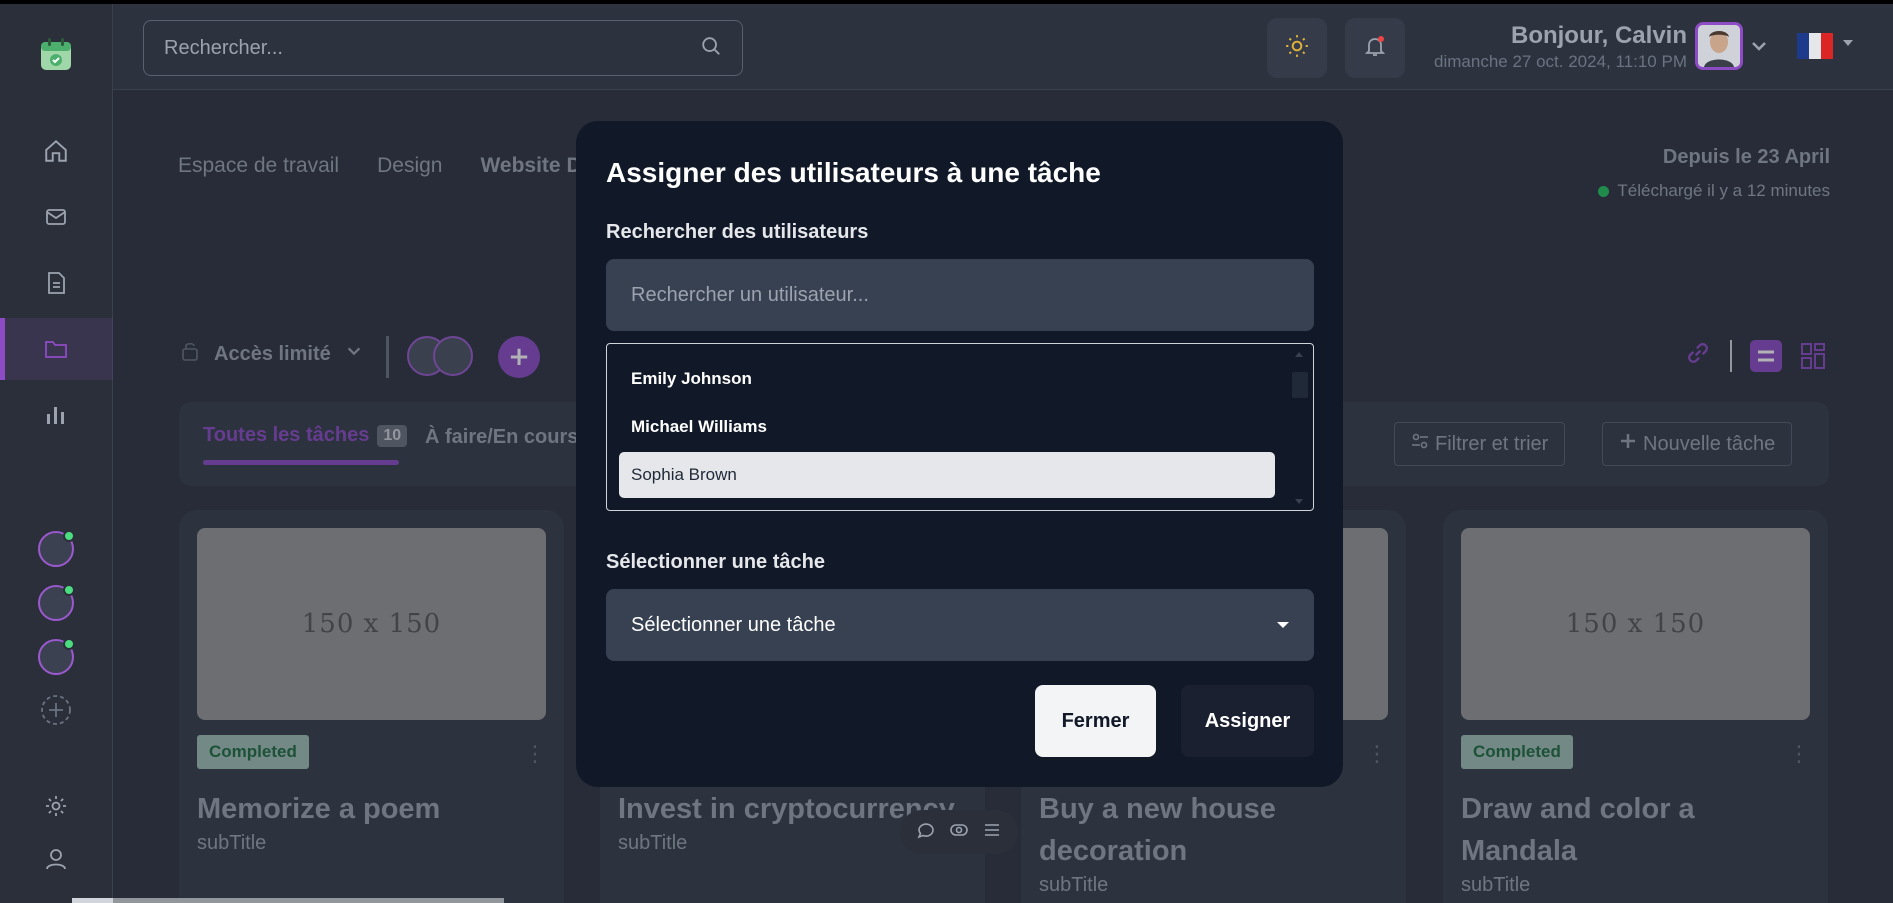 Image resolution: width=1893 pixels, height=903 pixels. Describe the element at coordinates (56, 54) in the screenshot. I see `calendar-logo-icon` at that location.